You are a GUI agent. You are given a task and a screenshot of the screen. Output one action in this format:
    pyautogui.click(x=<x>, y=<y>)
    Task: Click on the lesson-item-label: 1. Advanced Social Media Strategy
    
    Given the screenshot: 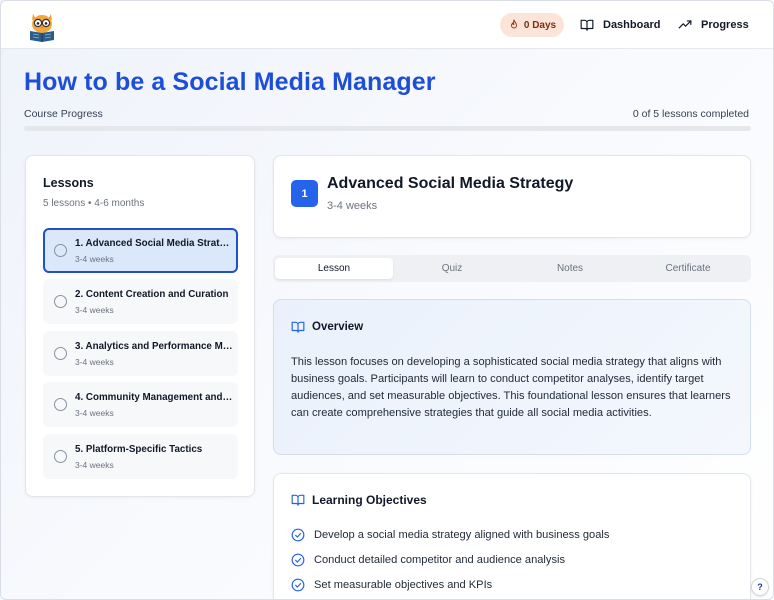 What is the action you would take?
    pyautogui.click(x=154, y=243)
    